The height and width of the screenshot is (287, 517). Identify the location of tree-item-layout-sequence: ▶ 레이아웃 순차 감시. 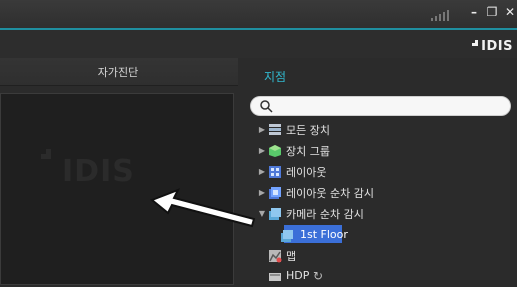
(379, 193).